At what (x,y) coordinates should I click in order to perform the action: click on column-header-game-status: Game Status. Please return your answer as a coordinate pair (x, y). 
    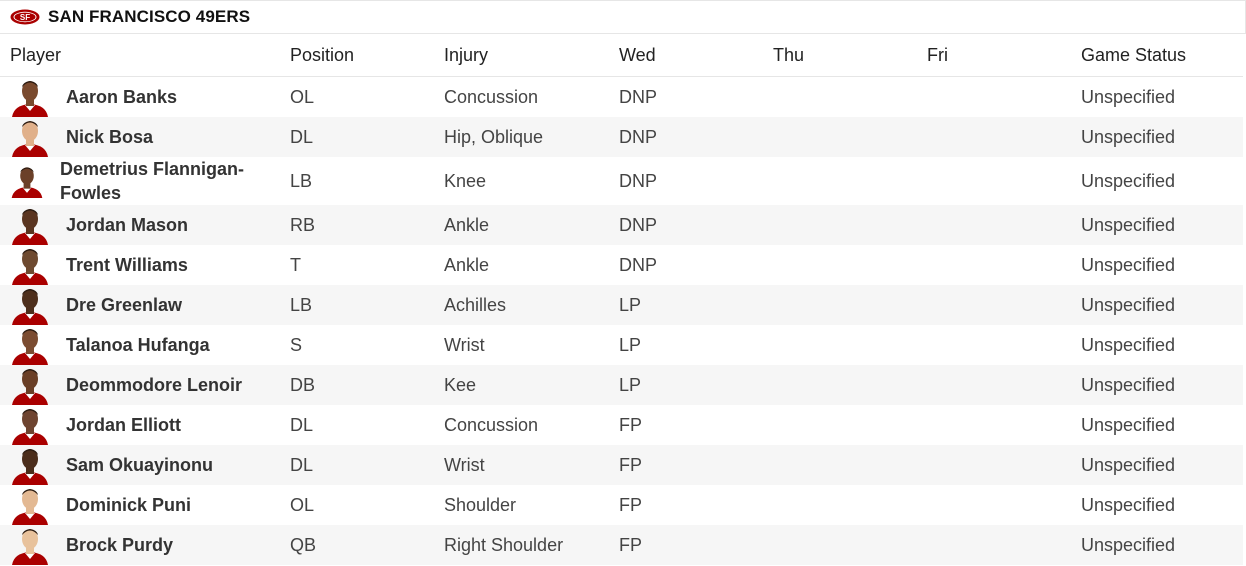
    Looking at the image, I should click on (1157, 55).